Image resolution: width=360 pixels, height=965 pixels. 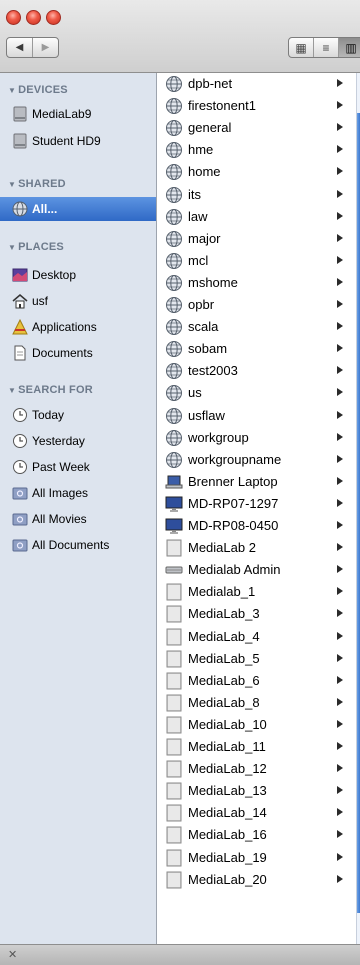 What do you see at coordinates (64, 327) in the screenshot?
I see `sidebar-item-label: Applications` at bounding box center [64, 327].